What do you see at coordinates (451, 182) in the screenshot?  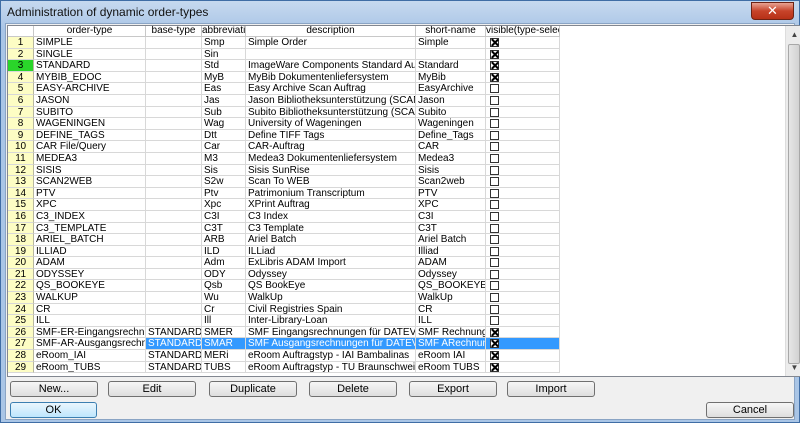 I see `cell-short-name: Scan2web` at bounding box center [451, 182].